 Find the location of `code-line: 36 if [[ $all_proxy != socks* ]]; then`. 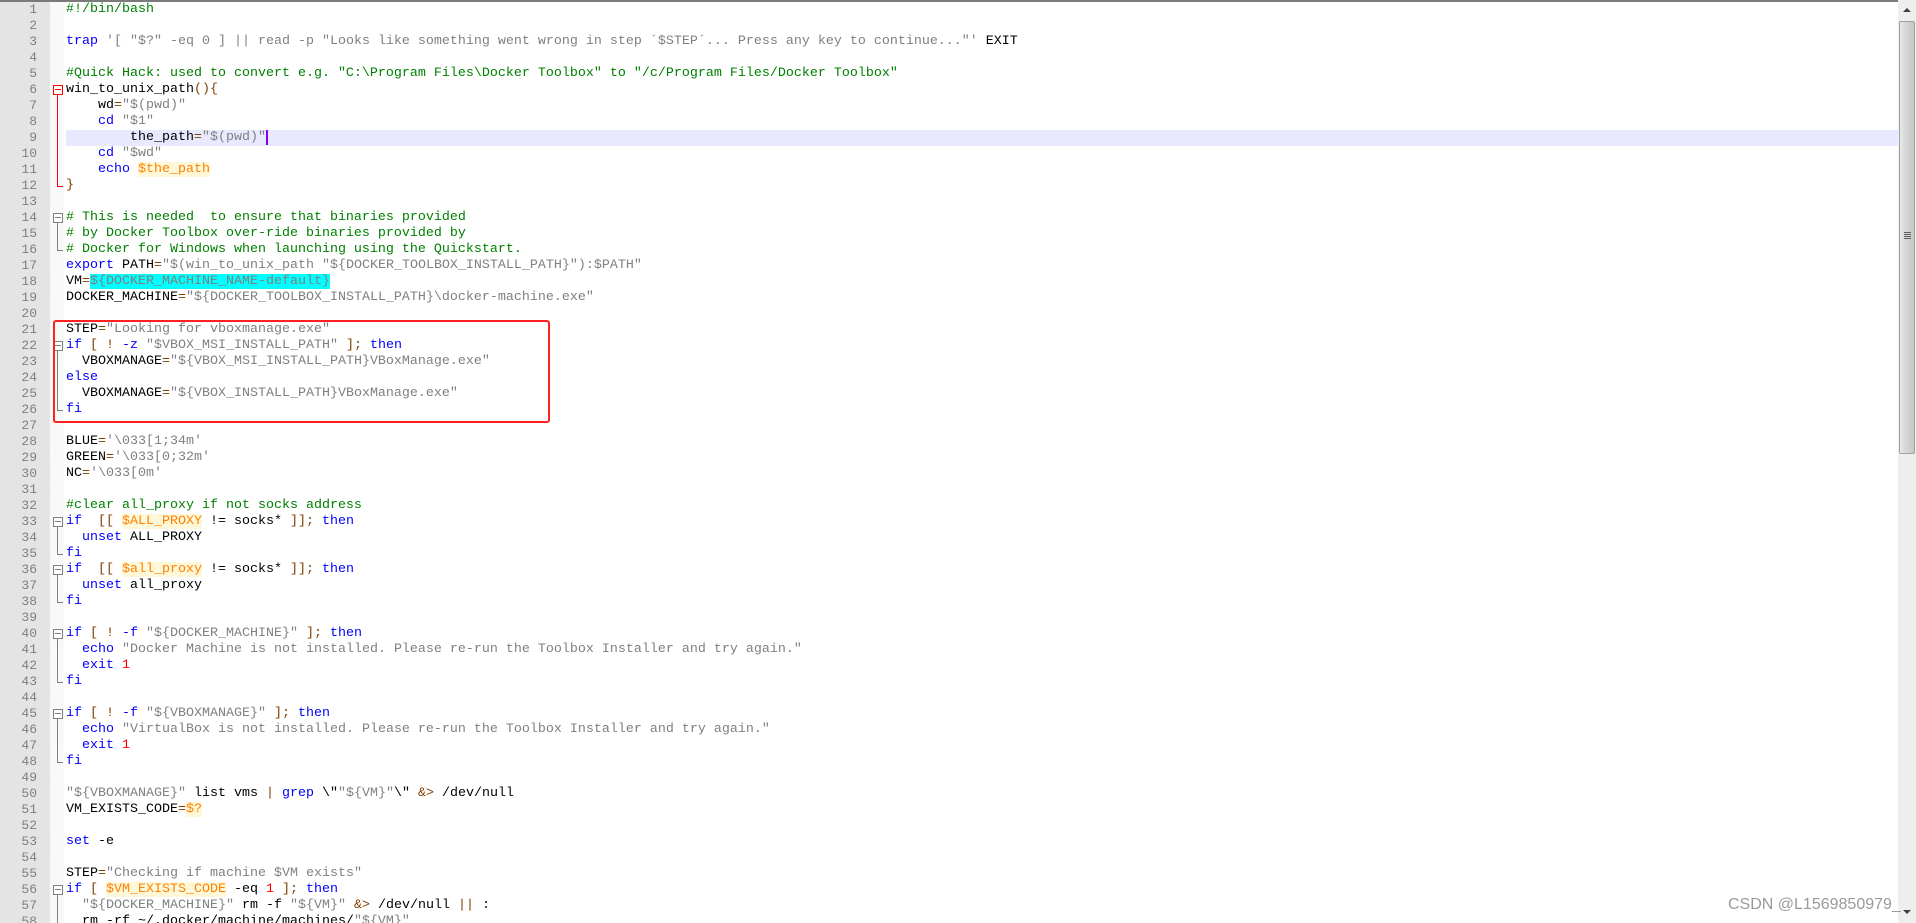

code-line: 36 if [[ $all_proxy != socks* ]]; then is located at coordinates (949, 570).